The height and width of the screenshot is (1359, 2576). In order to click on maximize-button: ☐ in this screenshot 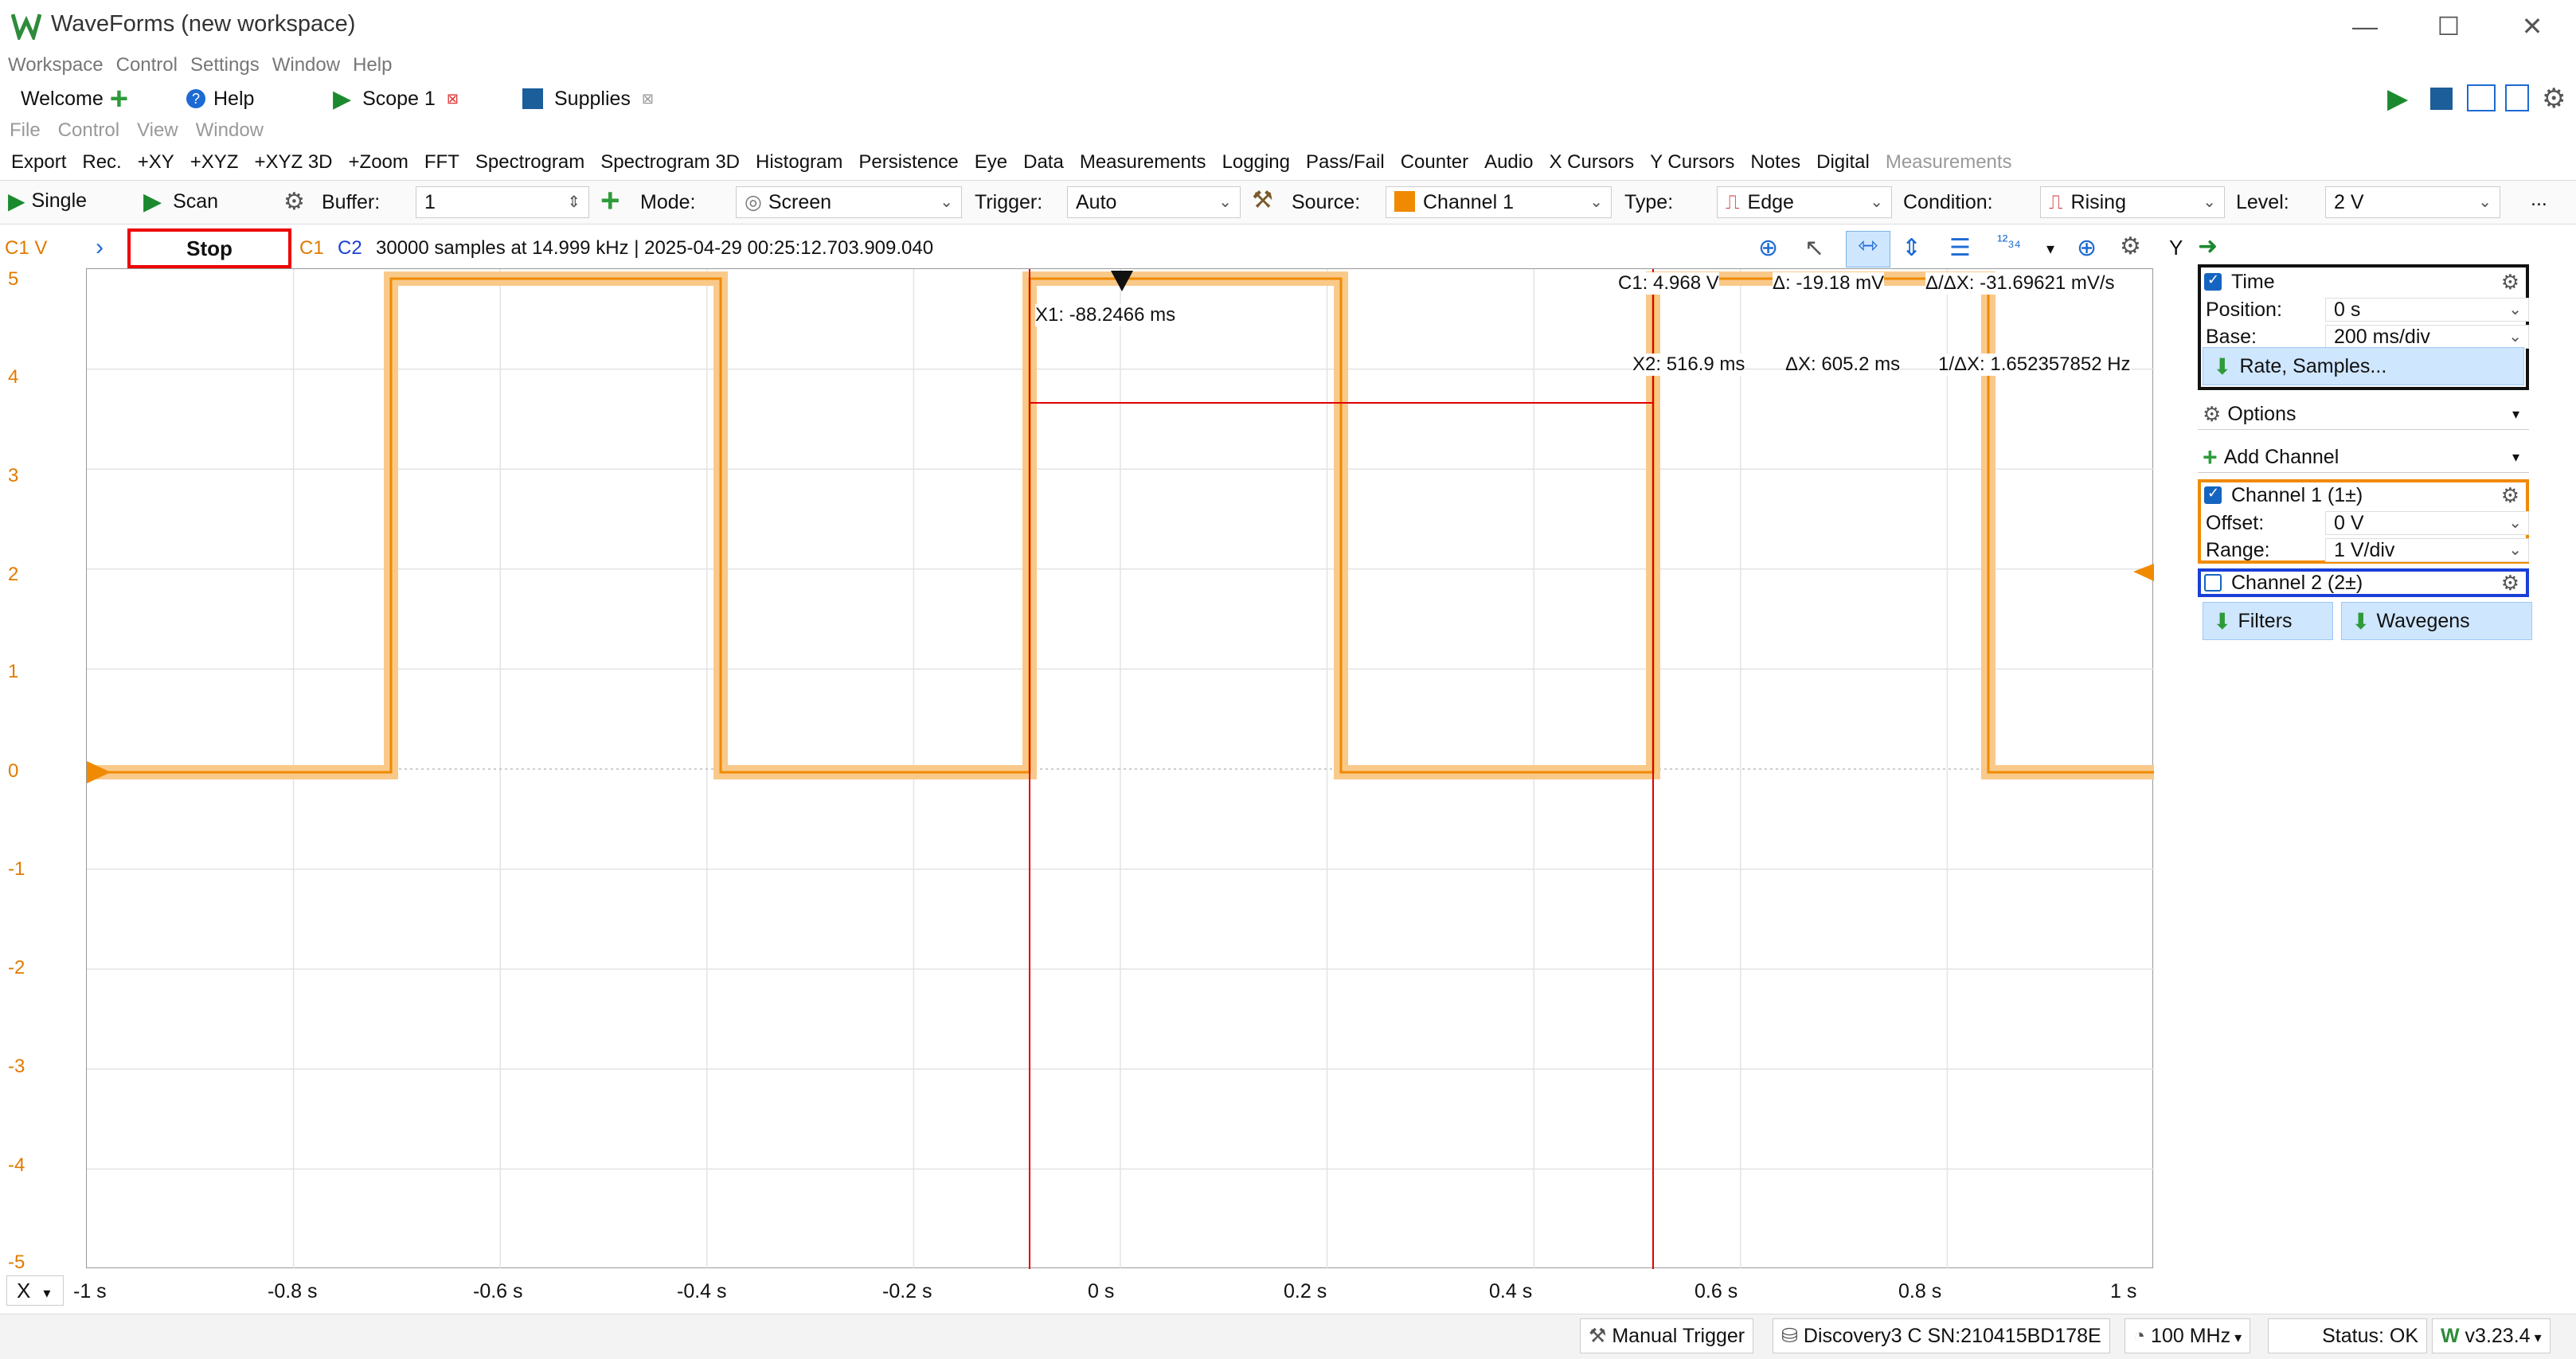, I will do `click(2448, 27)`.